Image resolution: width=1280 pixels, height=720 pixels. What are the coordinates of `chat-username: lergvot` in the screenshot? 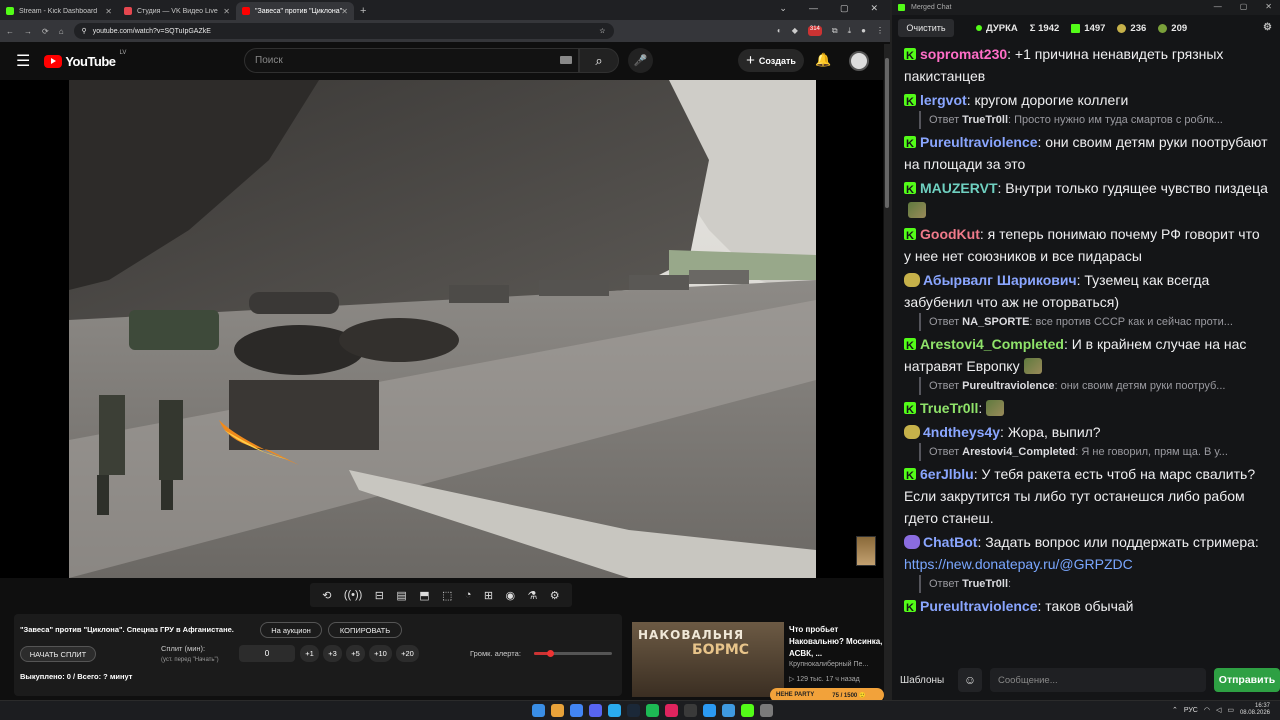 It's located at (943, 100).